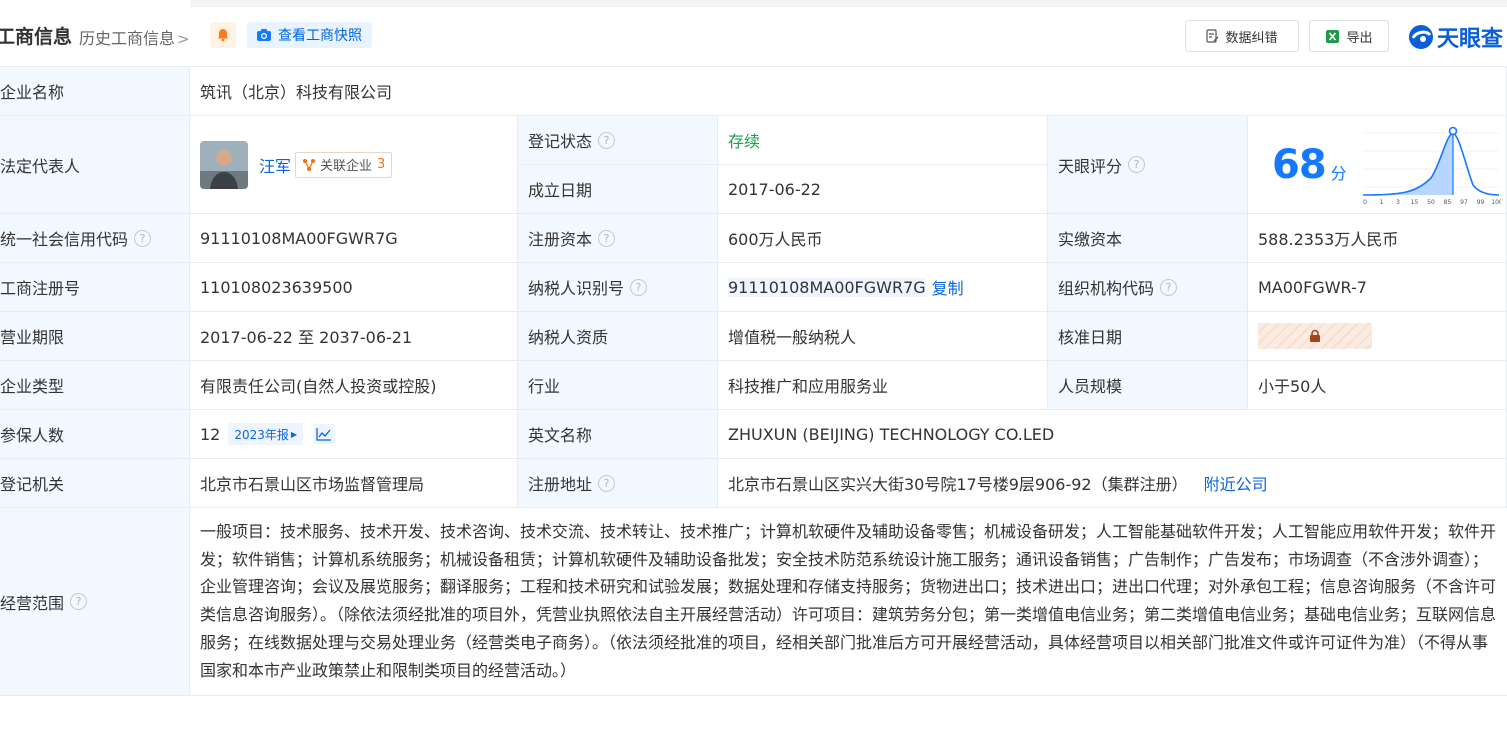 Image resolution: width=1507 pixels, height=730 pixels. Describe the element at coordinates (883, 238) in the screenshot. I see `reg-capital-value: 600万人民币` at that location.